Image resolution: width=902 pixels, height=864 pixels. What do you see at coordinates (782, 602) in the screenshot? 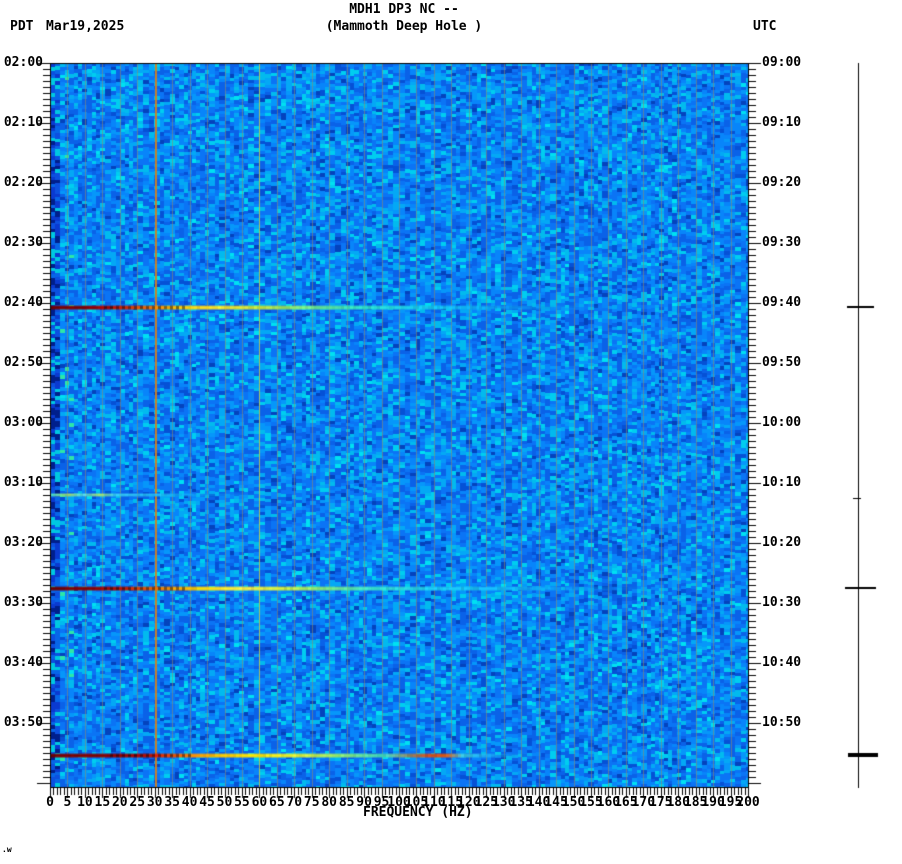
I see `right-axis-tick-label: 10:30` at bounding box center [782, 602].